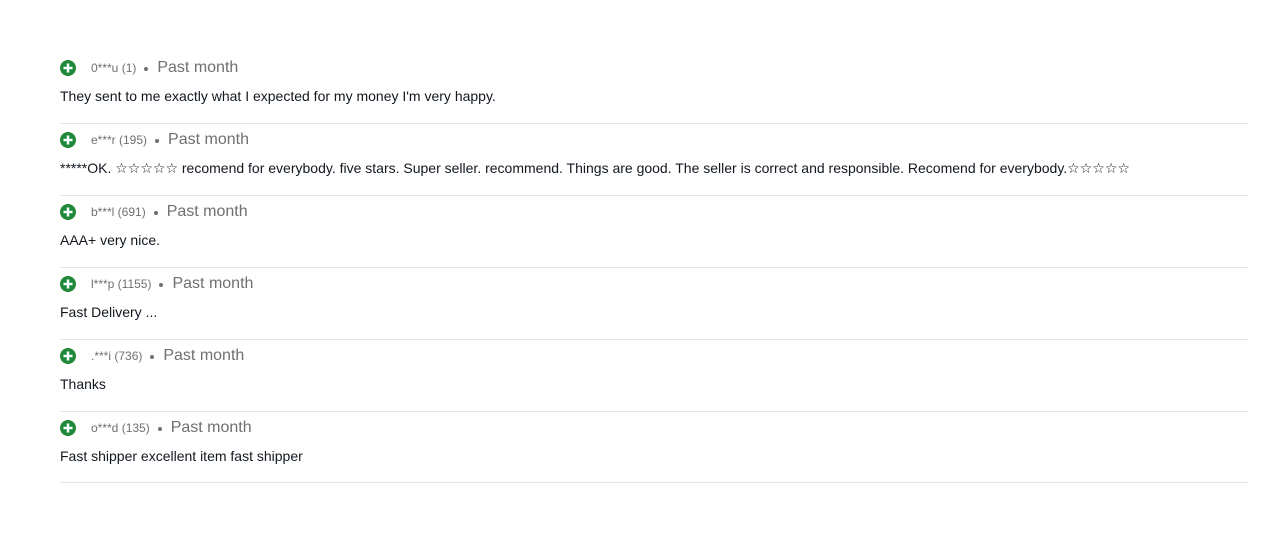 The image size is (1280, 539). Describe the element at coordinates (154, 140) in the screenshot. I see `feedback-meta: e***r (195) Past month` at that location.